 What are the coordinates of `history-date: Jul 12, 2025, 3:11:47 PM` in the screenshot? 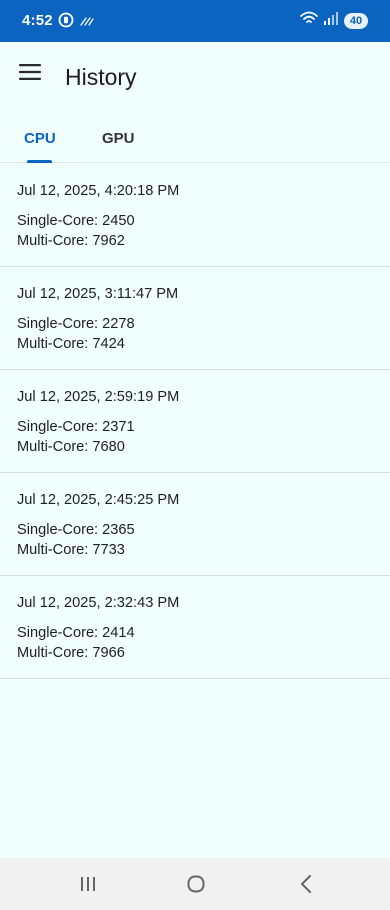 It's located at (98, 294).